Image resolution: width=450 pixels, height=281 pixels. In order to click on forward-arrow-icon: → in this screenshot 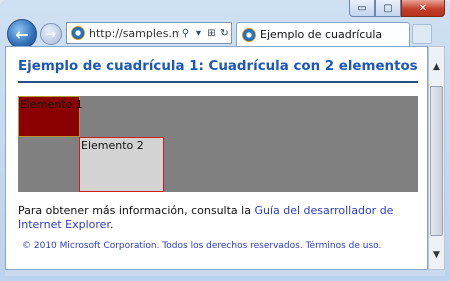, I will do `click(51, 34)`.